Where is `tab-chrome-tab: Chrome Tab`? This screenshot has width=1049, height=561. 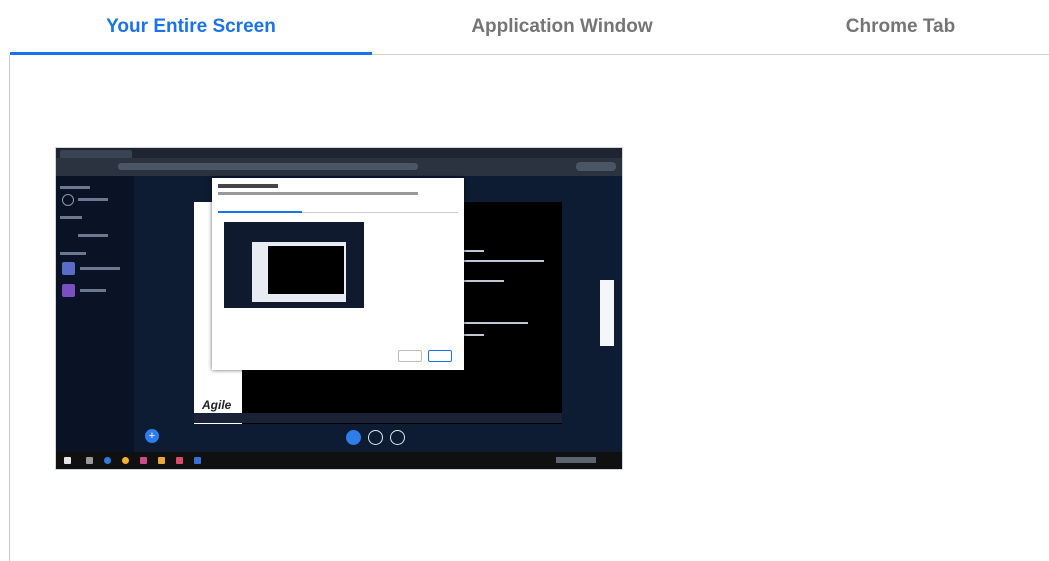 tab-chrome-tab: Chrome Tab is located at coordinates (900, 27).